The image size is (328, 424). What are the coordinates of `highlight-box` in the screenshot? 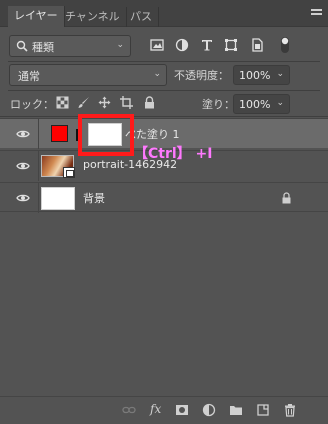 It's located at (106, 135).